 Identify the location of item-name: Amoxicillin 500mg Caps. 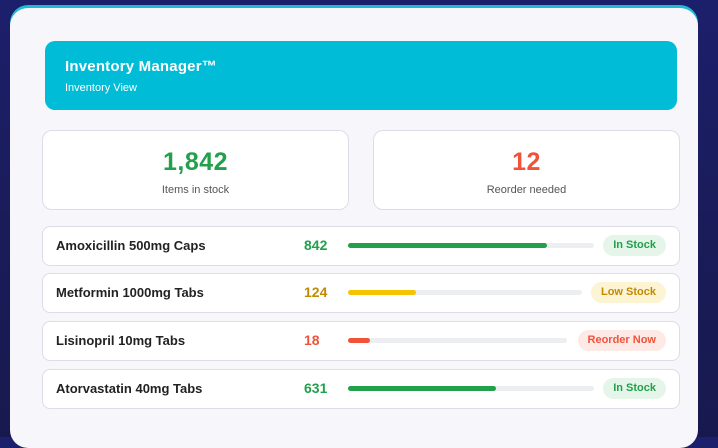
(131, 245).